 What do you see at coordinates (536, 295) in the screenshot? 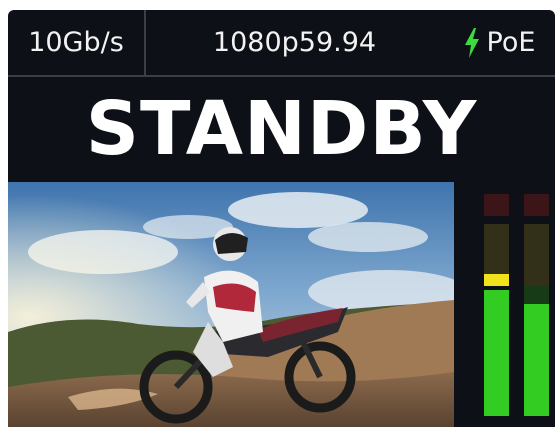
I see `meter-green-dim-zone` at bounding box center [536, 295].